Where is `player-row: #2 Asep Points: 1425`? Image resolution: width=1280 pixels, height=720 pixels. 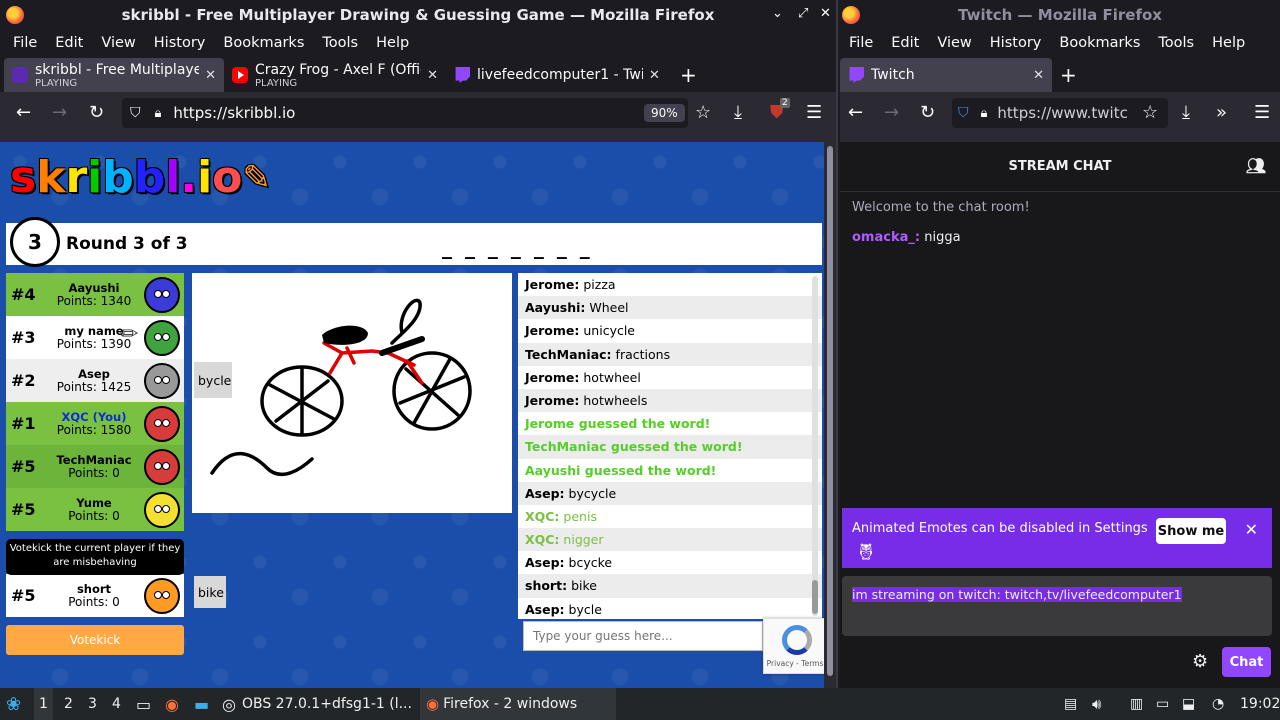 player-row: #2 Asep Points: 1425 is located at coordinates (95, 380).